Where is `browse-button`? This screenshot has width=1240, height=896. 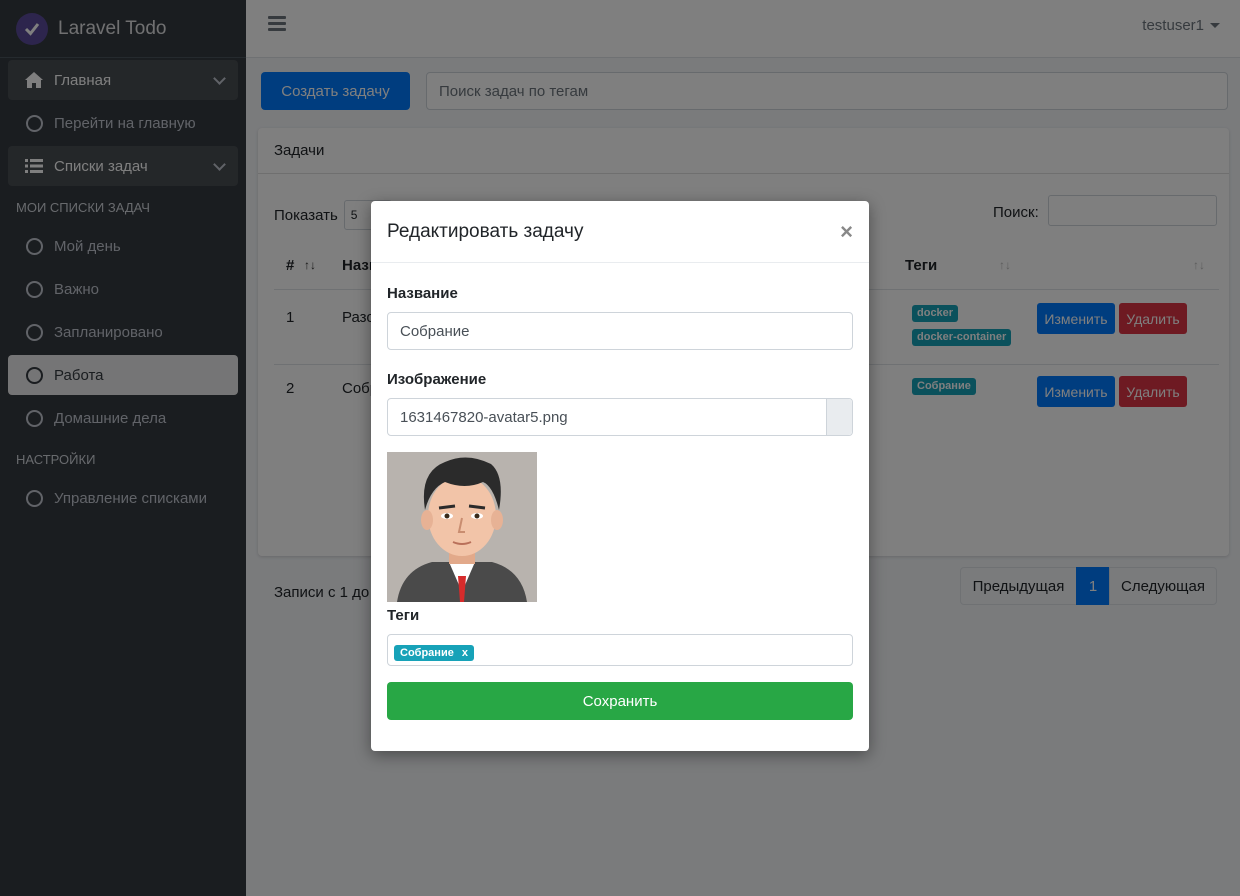 browse-button is located at coordinates (839, 417).